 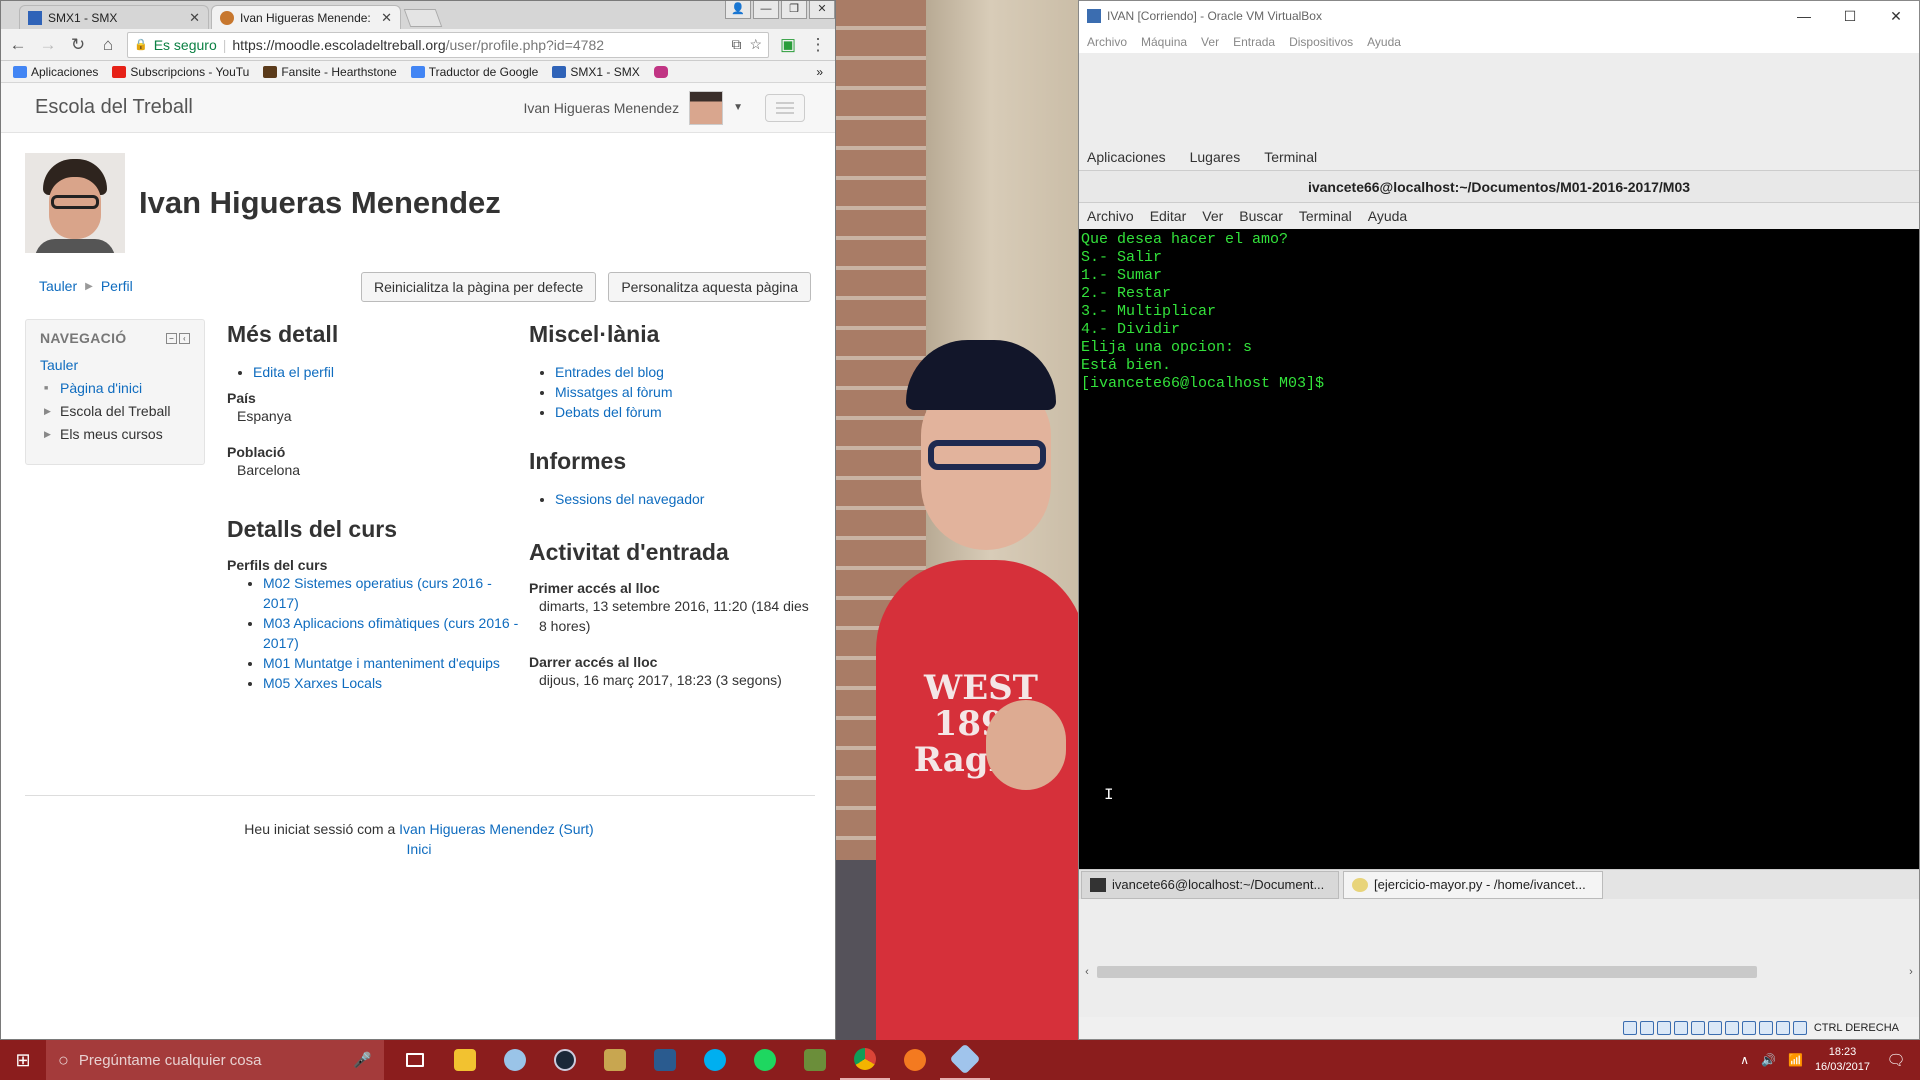 What do you see at coordinates (1629, 1028) in the screenshot?
I see `hard-disk-icon` at bounding box center [1629, 1028].